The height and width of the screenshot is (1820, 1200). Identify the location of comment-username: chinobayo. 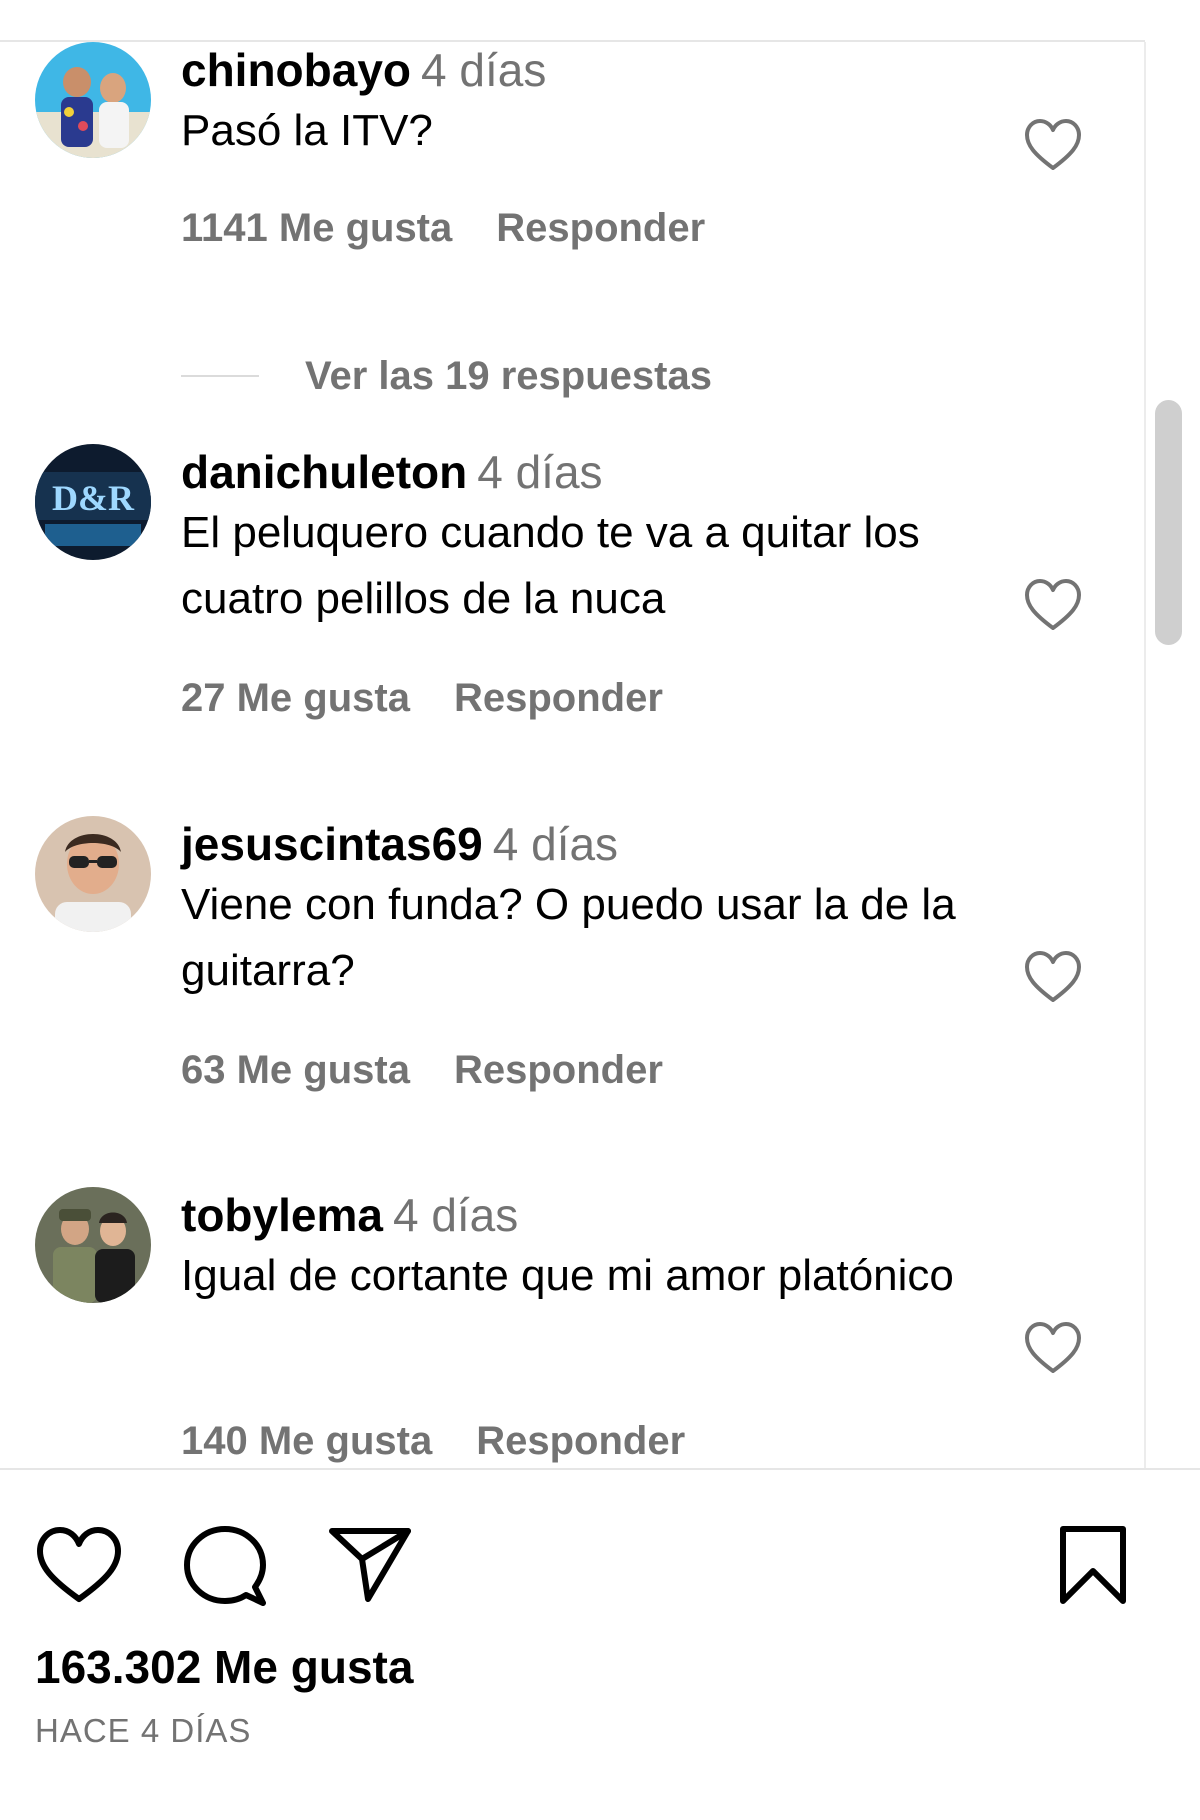
(296, 70).